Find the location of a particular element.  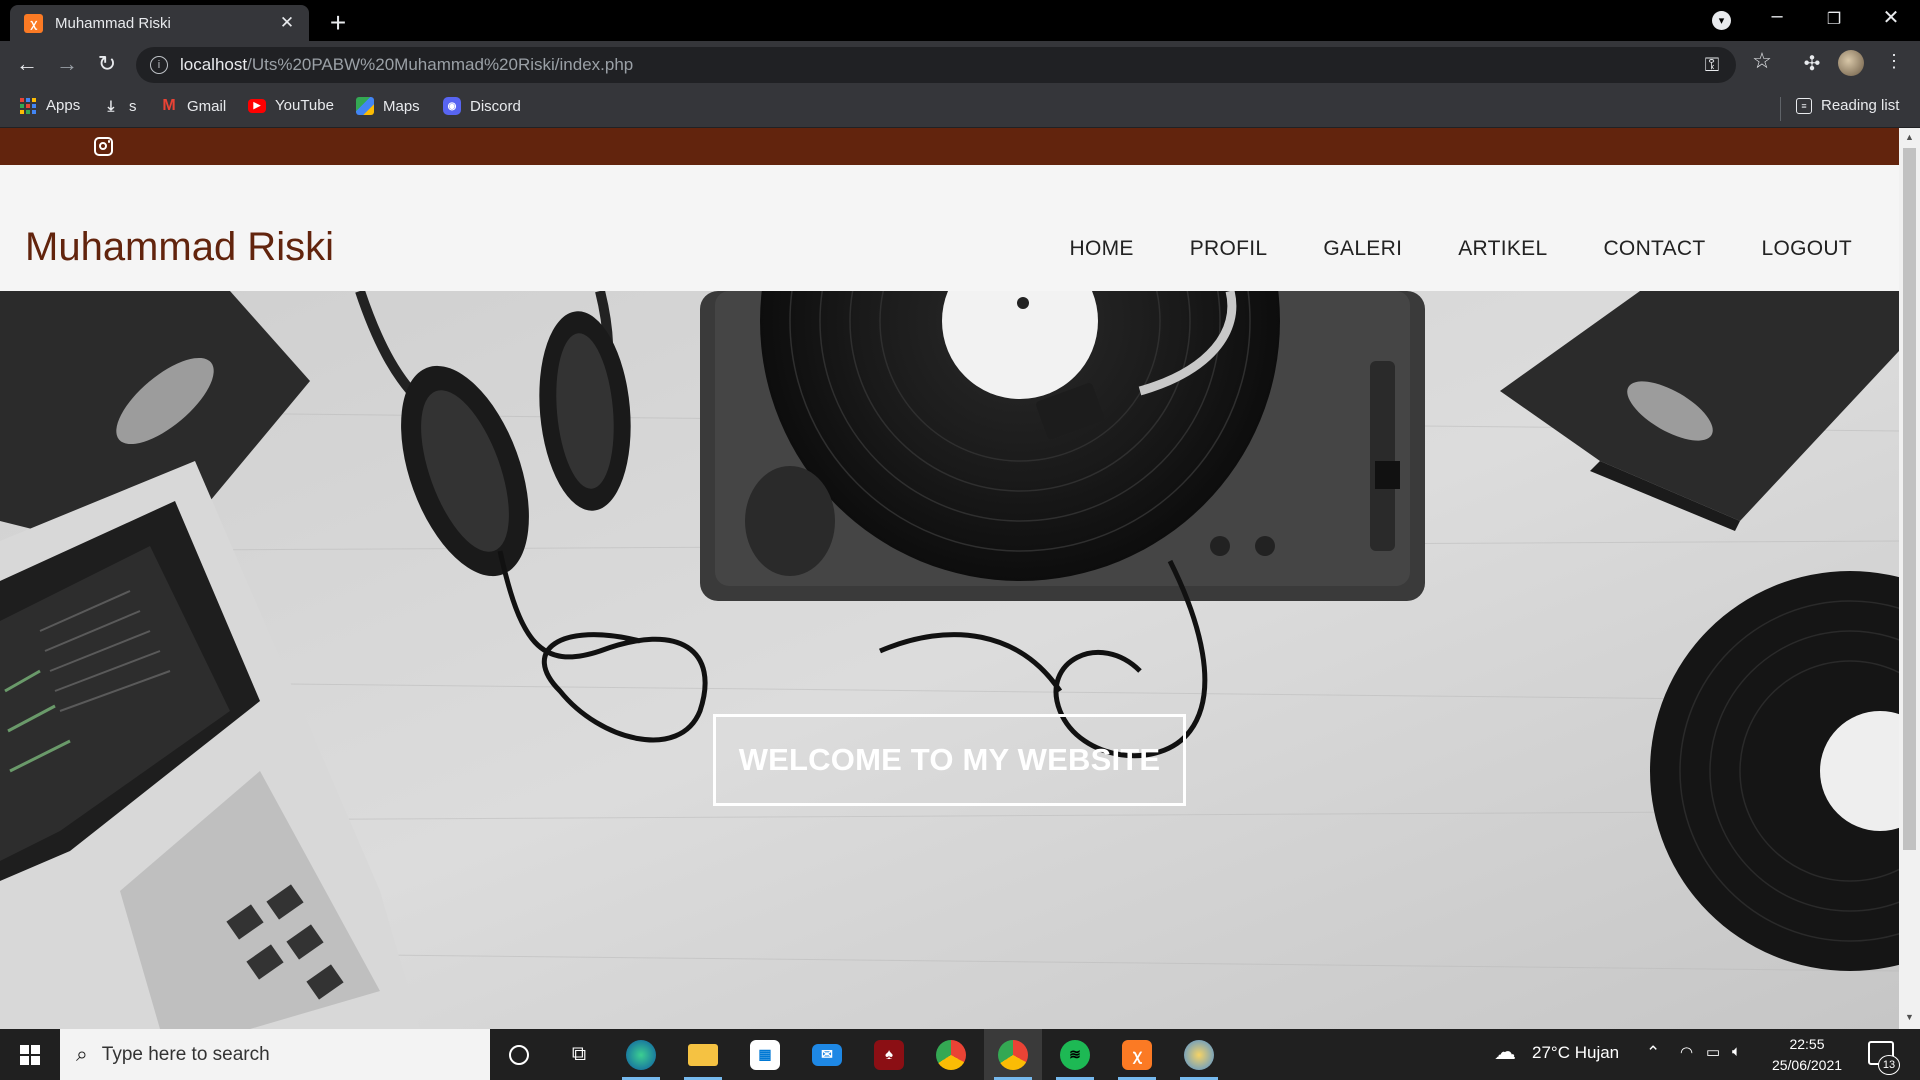

xampp-icon: ꭓ is located at coordinates (1137, 1054).